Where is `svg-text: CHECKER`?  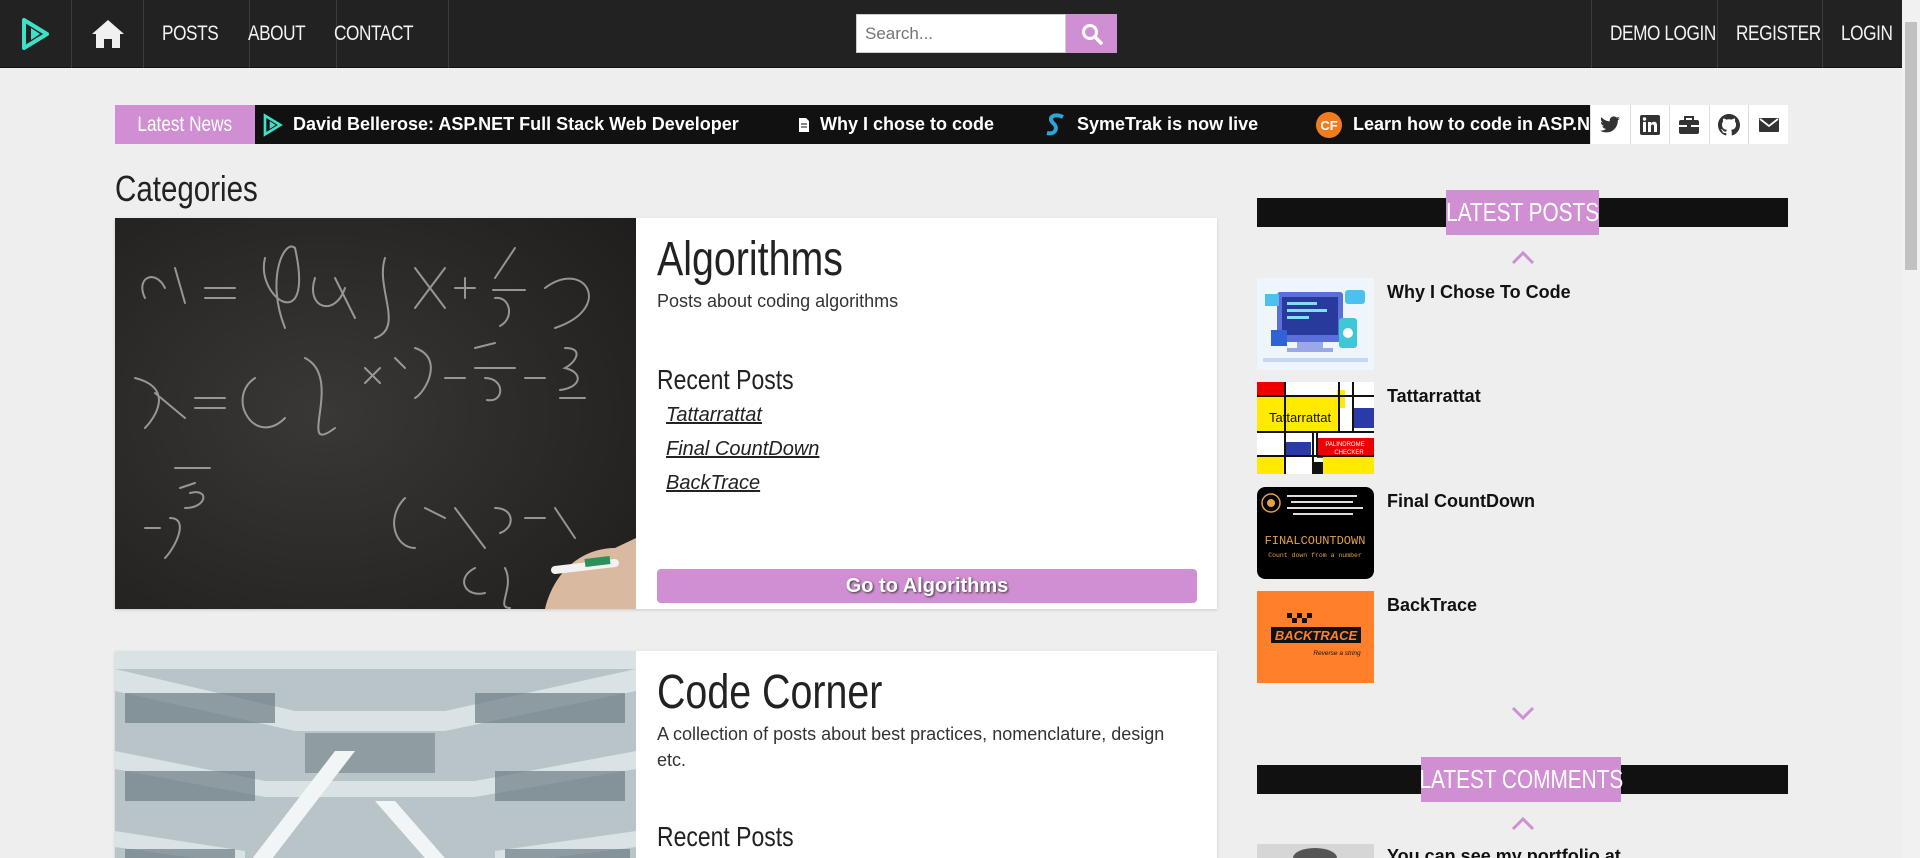 svg-text: CHECKER is located at coordinates (1349, 453).